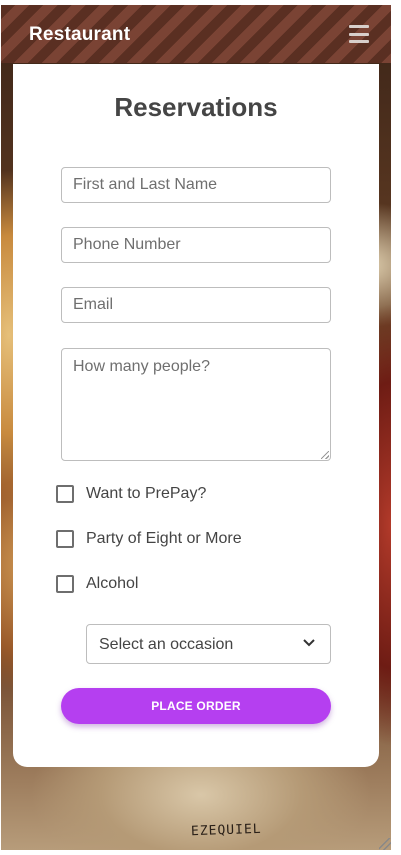 This screenshot has height=855, width=401. Describe the element at coordinates (196, 305) in the screenshot. I see `email-input` at that location.